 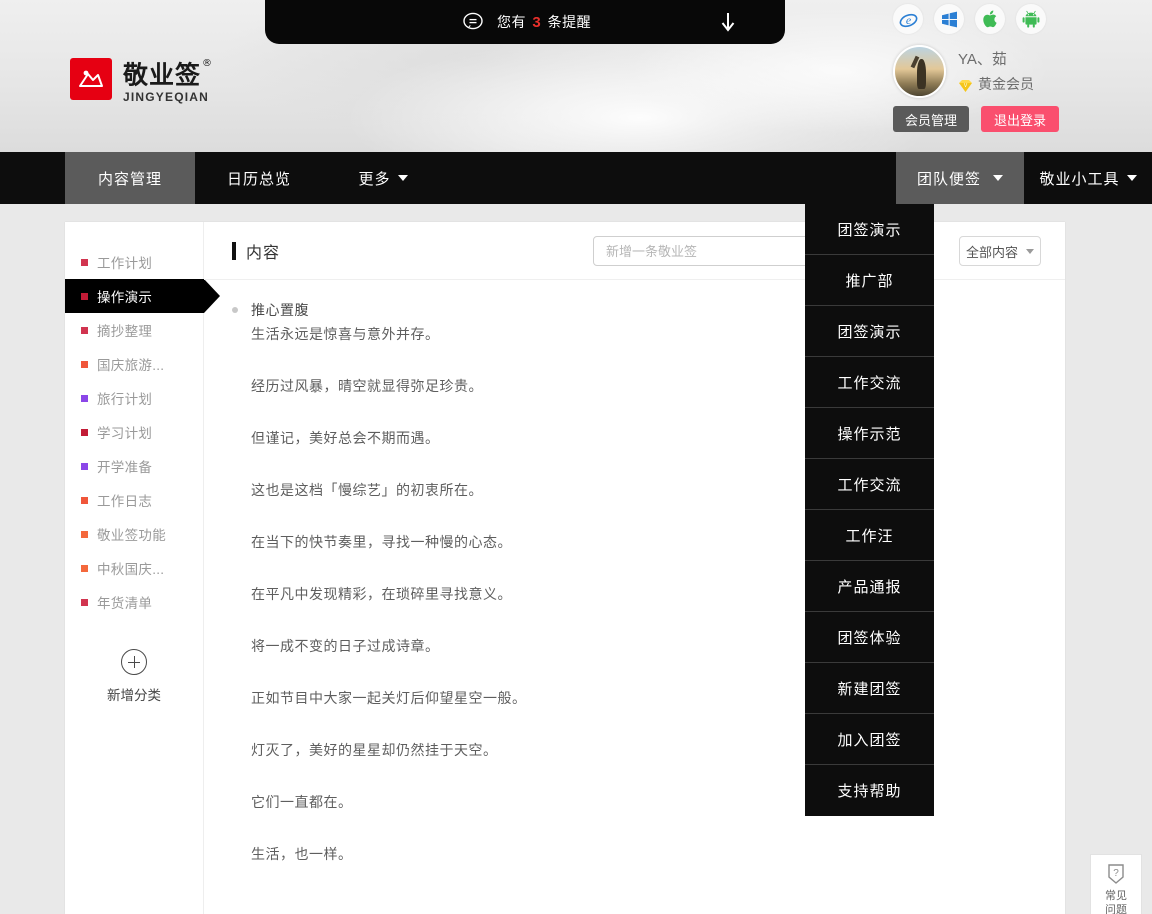 I want to click on user-name: YA、茹, so click(x=982, y=59).